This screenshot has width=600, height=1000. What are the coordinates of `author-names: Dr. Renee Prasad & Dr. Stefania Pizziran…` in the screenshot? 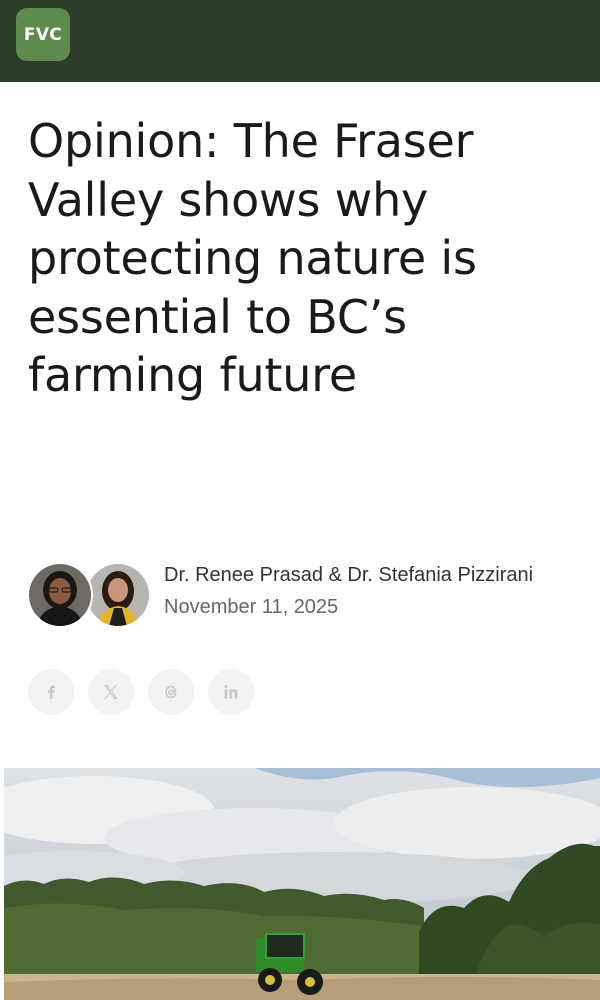 It's located at (374, 575).